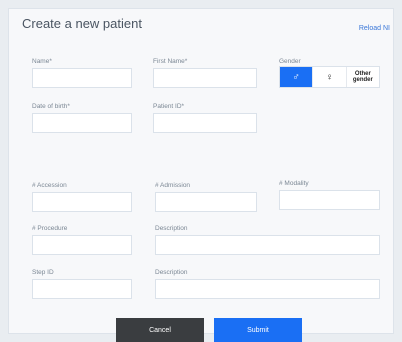  What do you see at coordinates (82, 289) in the screenshot?
I see `step-id-field` at bounding box center [82, 289].